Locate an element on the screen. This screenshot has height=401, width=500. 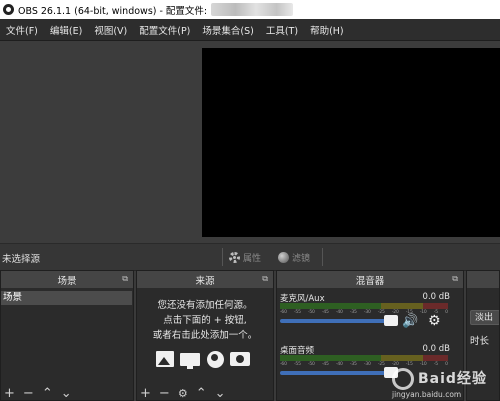
filter-icon is located at coordinates (283, 257).